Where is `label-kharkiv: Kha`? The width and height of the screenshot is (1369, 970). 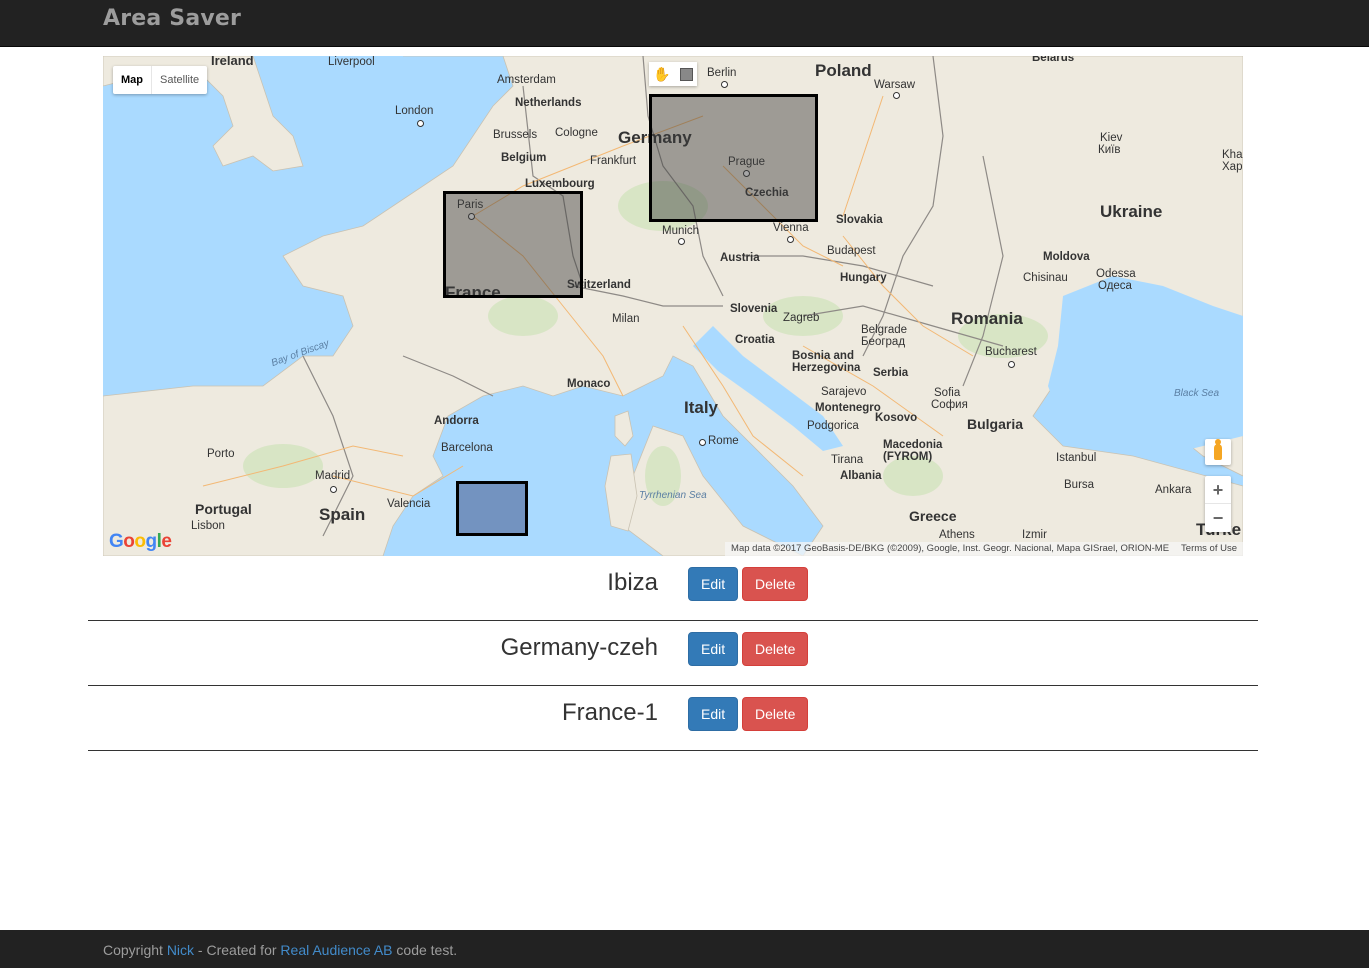
label-kharkiv: Kha is located at coordinates (1232, 155).